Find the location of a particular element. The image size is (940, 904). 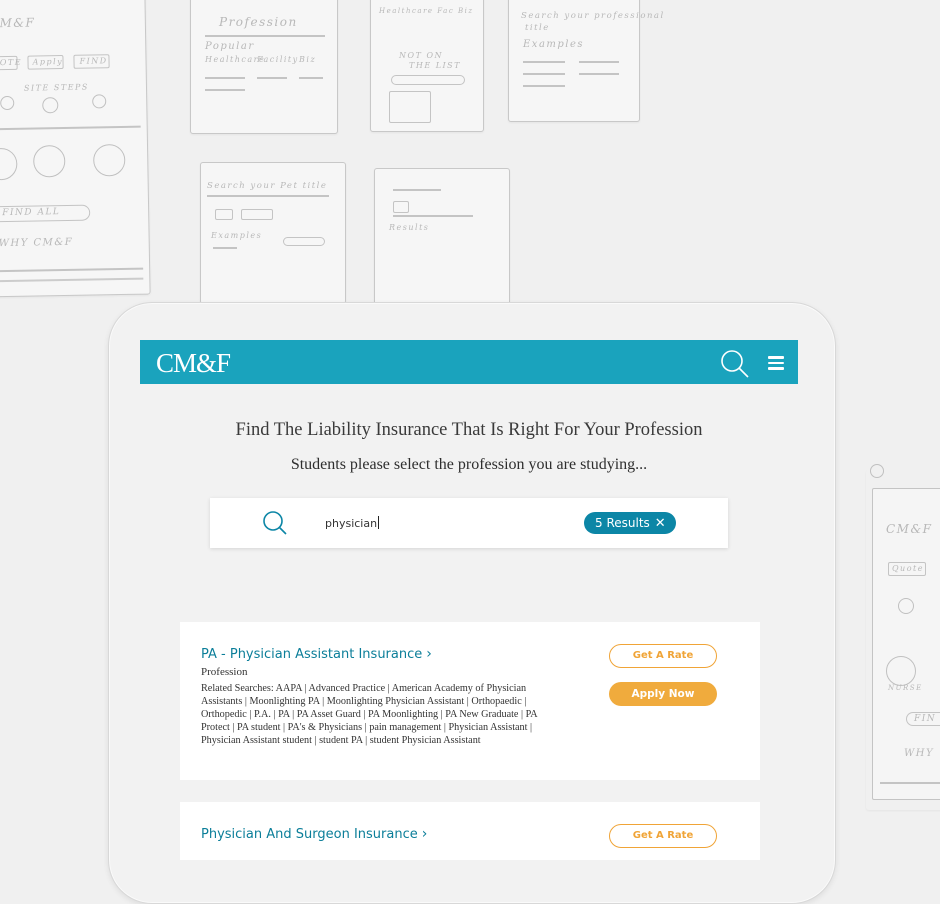

logo: CM&F is located at coordinates (193, 363).